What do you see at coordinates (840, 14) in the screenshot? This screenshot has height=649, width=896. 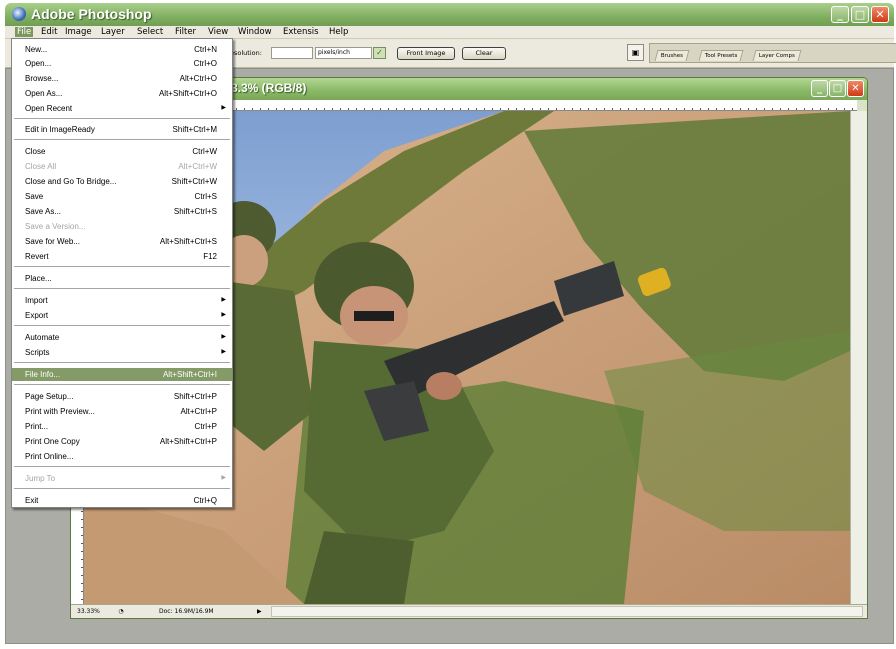 I see `minimize-button: _` at bounding box center [840, 14].